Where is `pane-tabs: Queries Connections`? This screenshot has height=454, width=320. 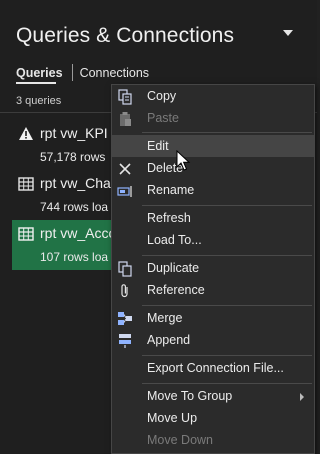 pane-tabs: Queries Connections is located at coordinates (82, 72).